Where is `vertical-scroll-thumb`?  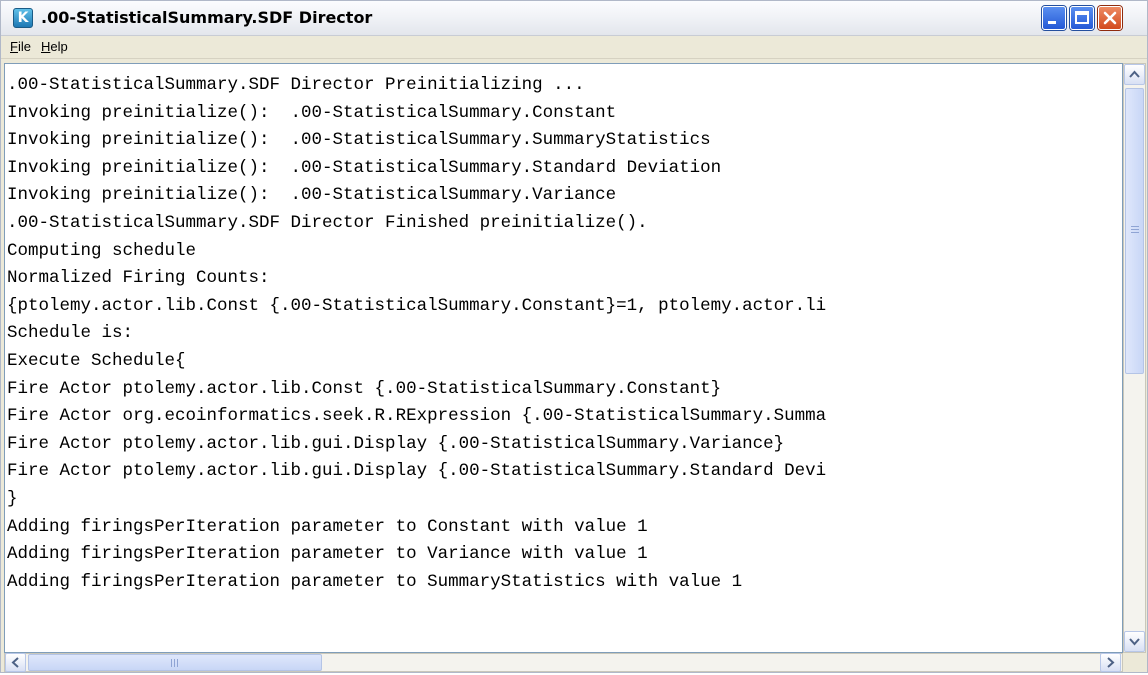 vertical-scroll-thumb is located at coordinates (1134, 231).